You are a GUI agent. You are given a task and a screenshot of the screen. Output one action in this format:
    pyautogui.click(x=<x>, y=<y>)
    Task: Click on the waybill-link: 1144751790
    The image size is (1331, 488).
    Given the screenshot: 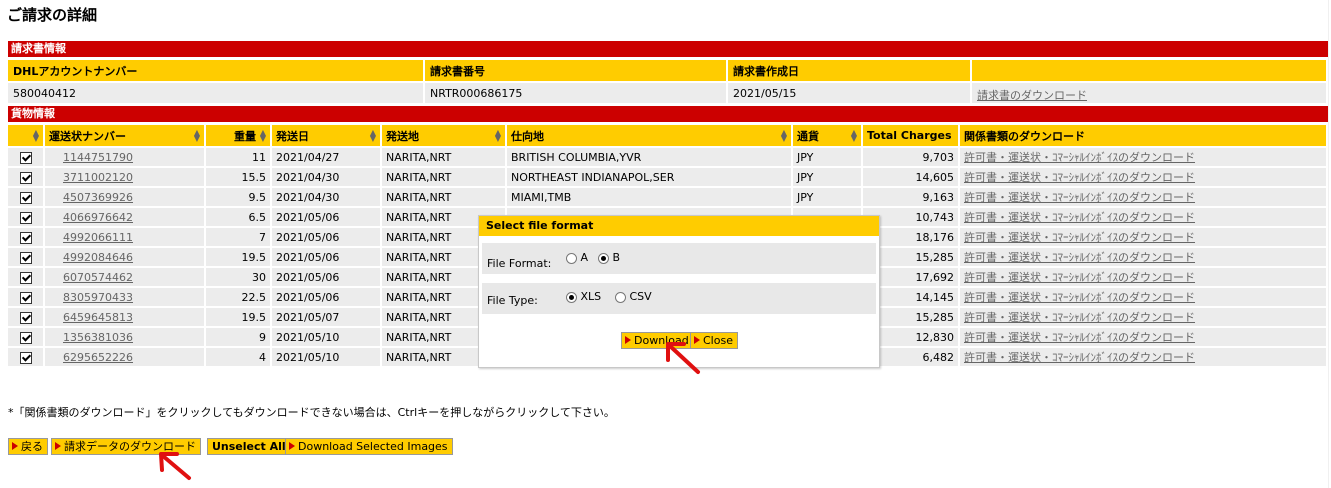 What is the action you would take?
    pyautogui.click(x=98, y=157)
    